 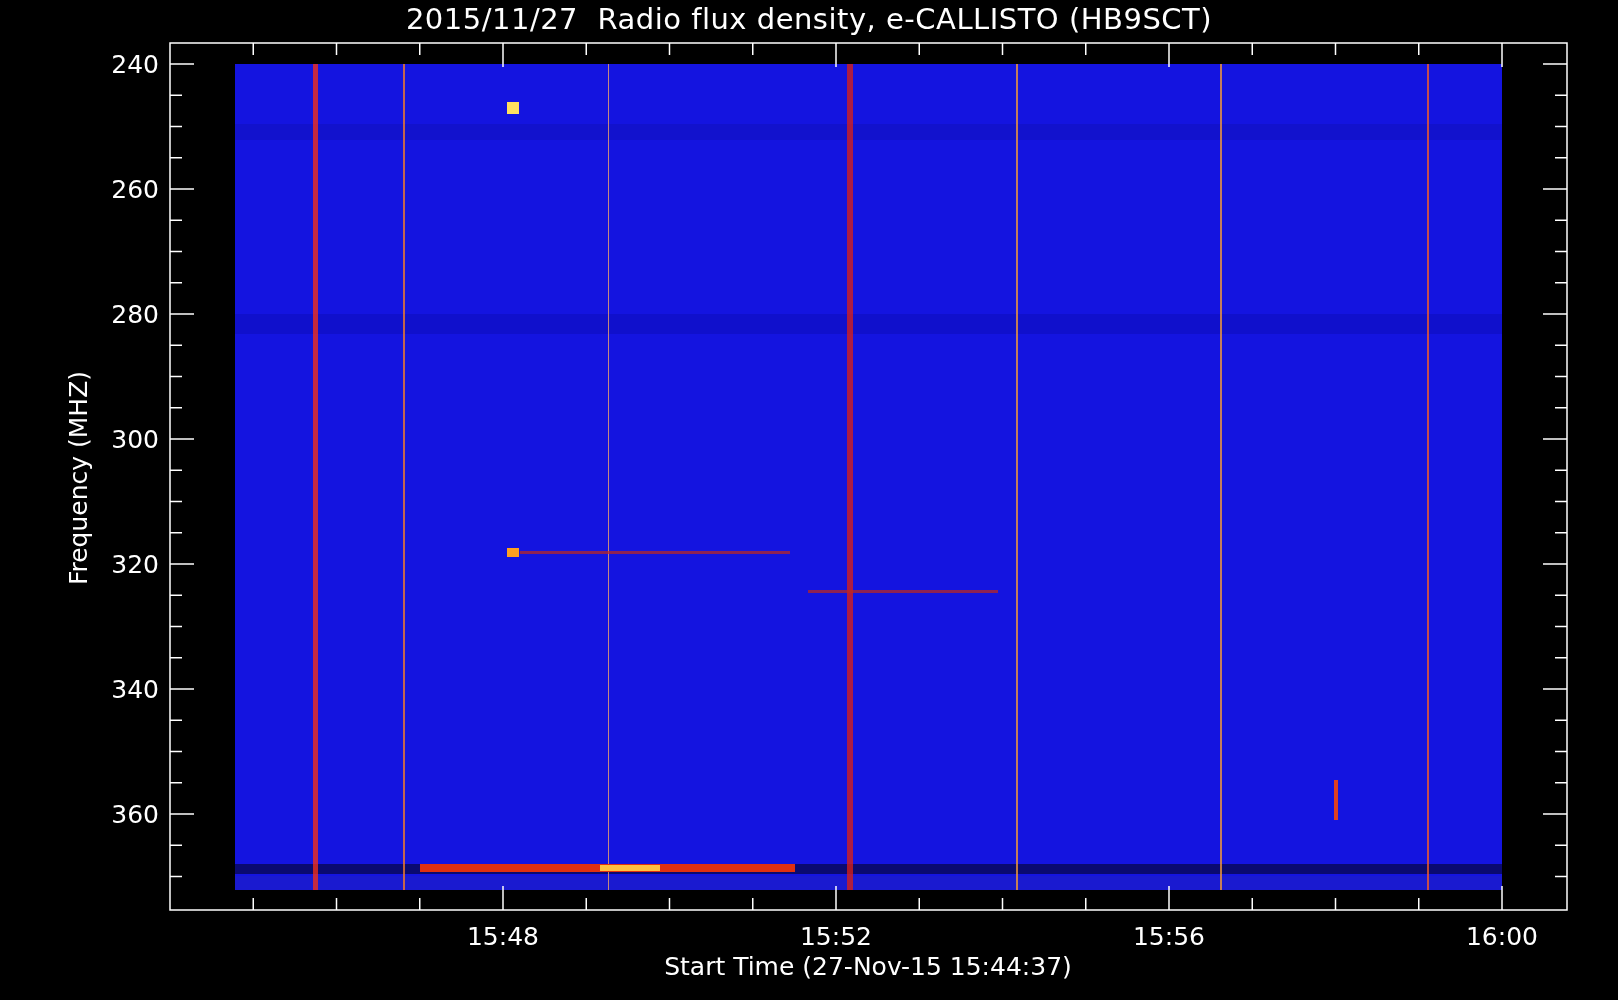 I want to click on y-tick-label: 360, so click(x=135, y=814).